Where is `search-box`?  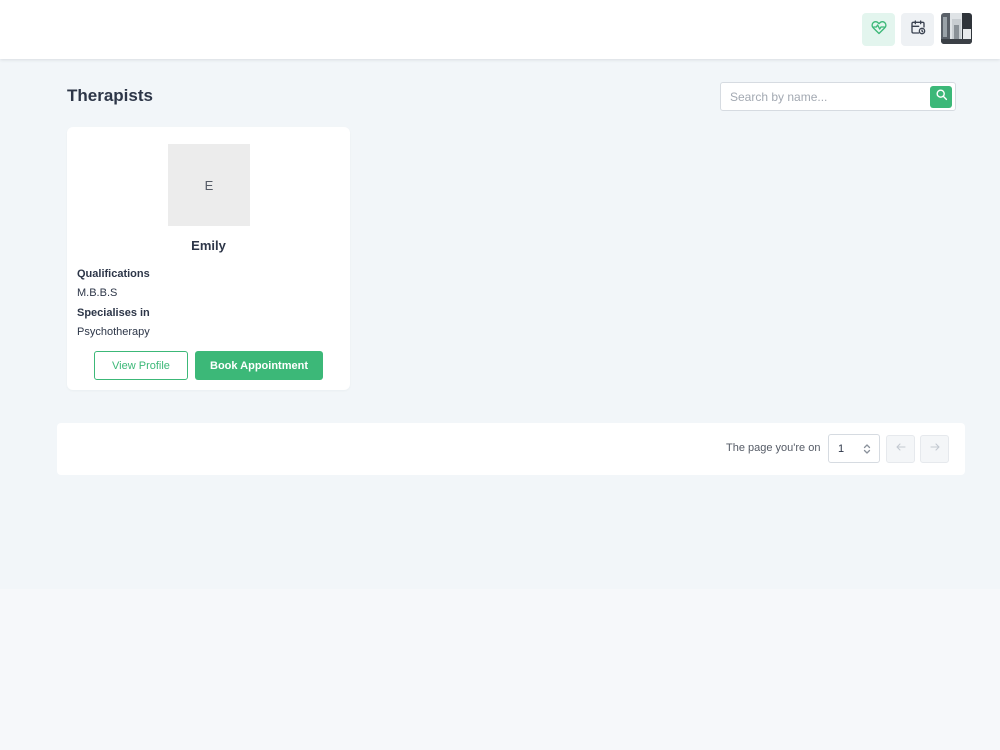
search-box is located at coordinates (838, 96).